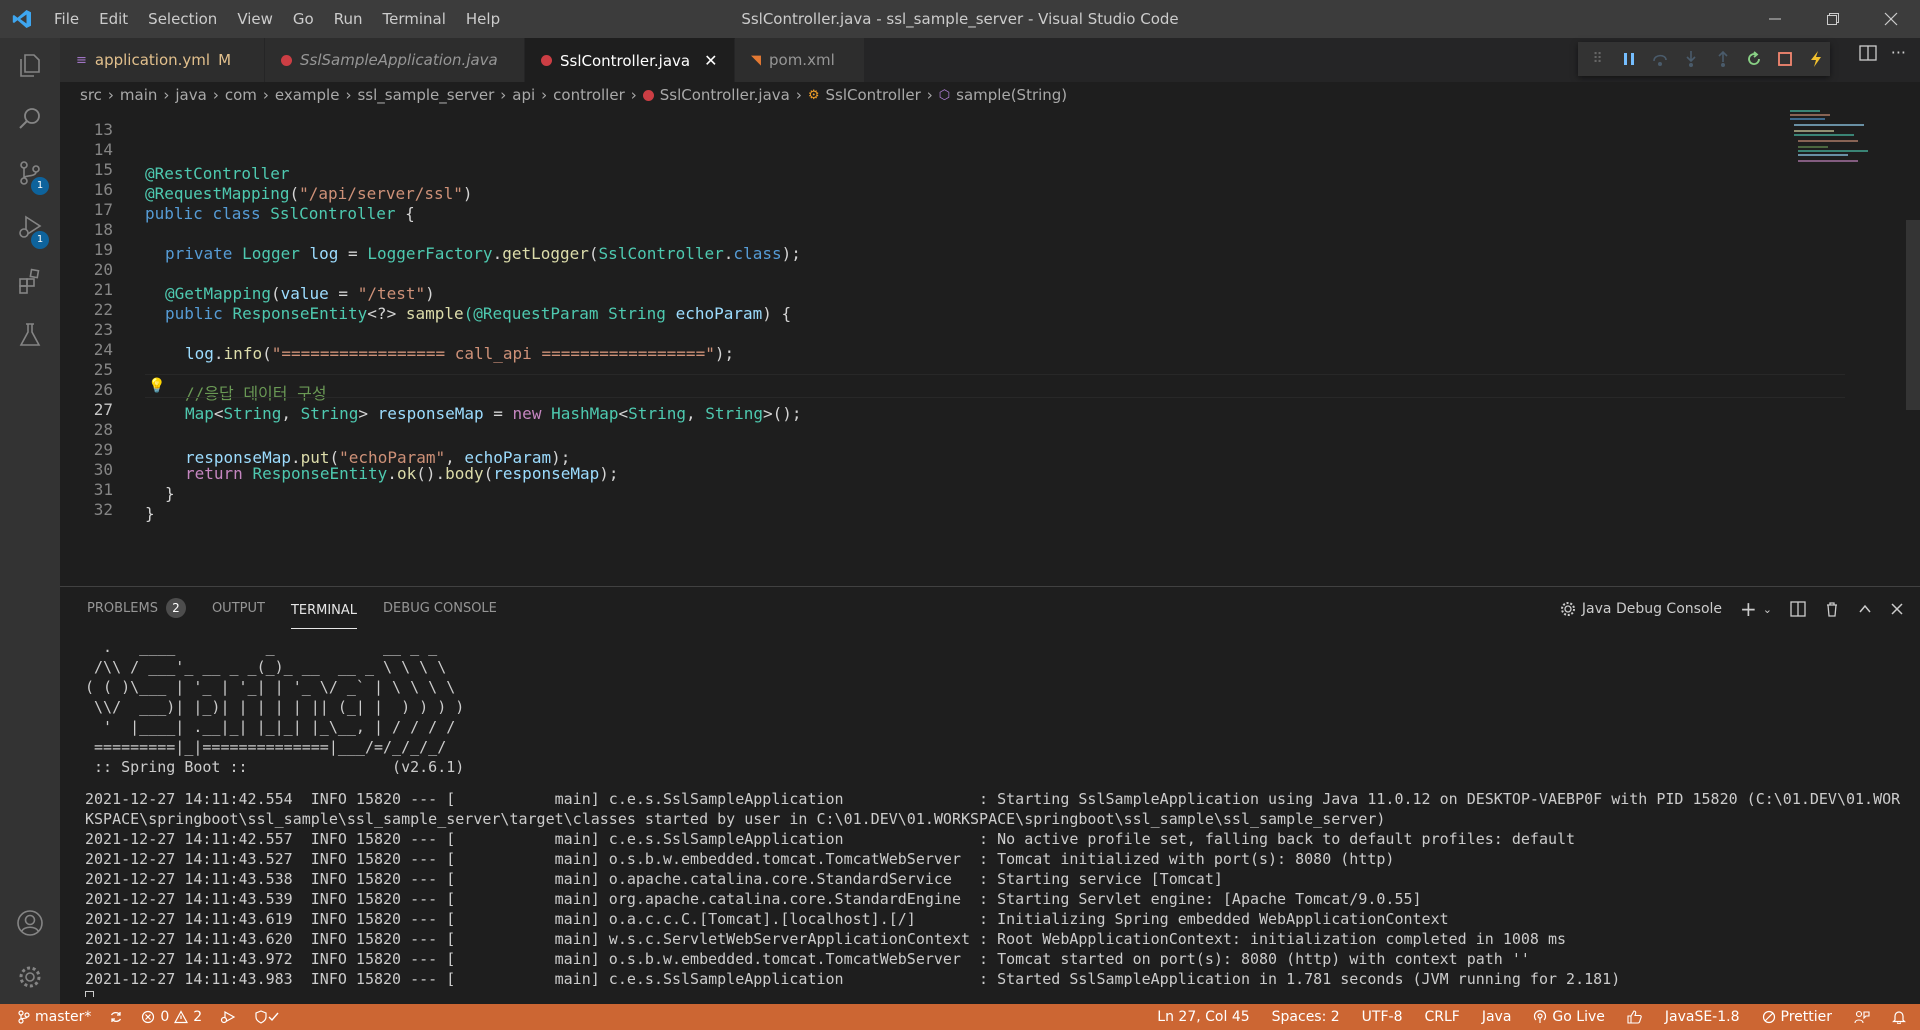 The image size is (1920, 1030). I want to click on menu-terminal: Terminal, so click(414, 19).